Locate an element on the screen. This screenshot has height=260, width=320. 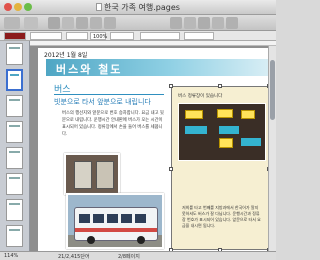
font-size-popup is located at coordinates (122, 36).